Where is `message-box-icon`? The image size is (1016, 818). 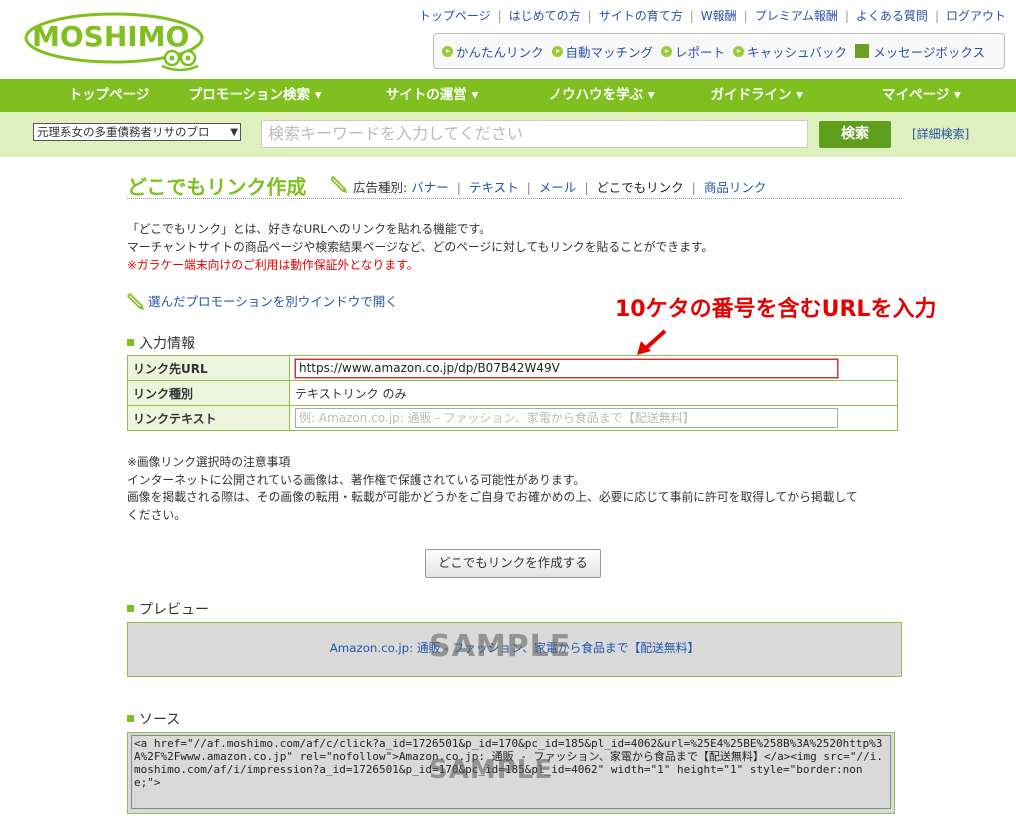
message-box-icon is located at coordinates (862, 51).